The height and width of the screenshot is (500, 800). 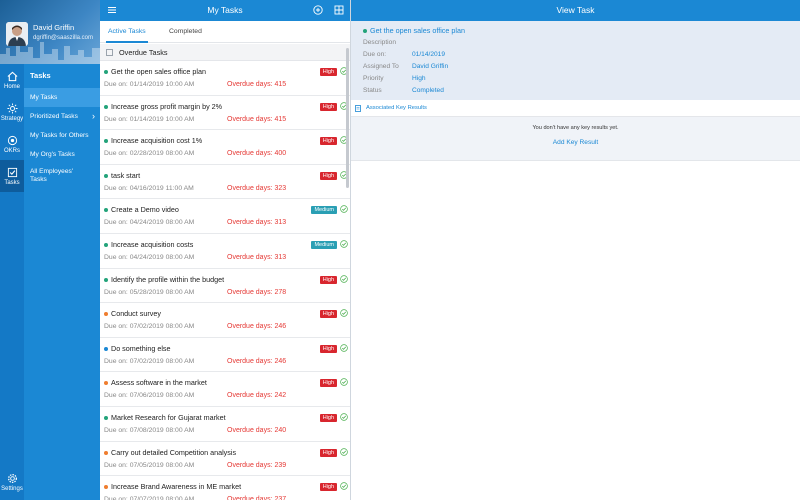 I want to click on key-results-title: Associated Key Results, so click(x=396, y=108).